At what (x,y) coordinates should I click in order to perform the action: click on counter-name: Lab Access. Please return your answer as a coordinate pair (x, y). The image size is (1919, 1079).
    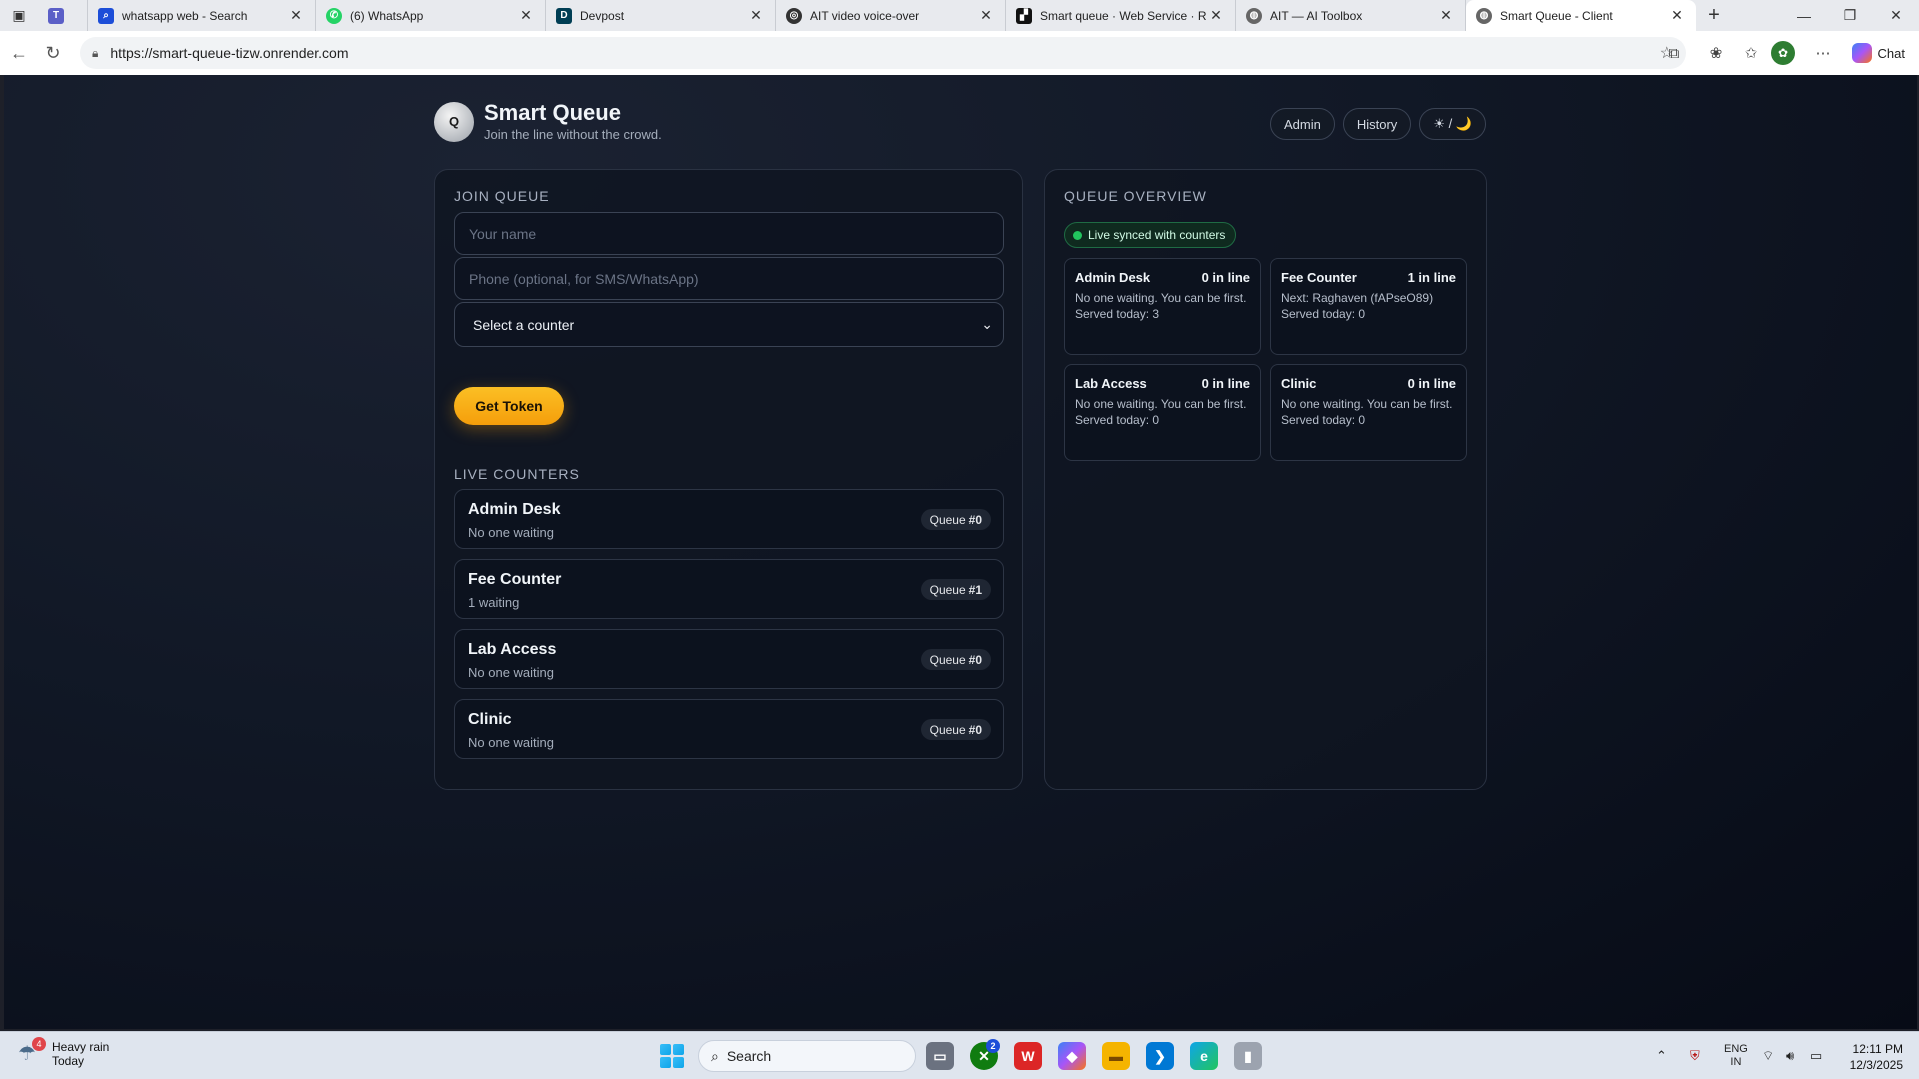
    Looking at the image, I should click on (512, 649).